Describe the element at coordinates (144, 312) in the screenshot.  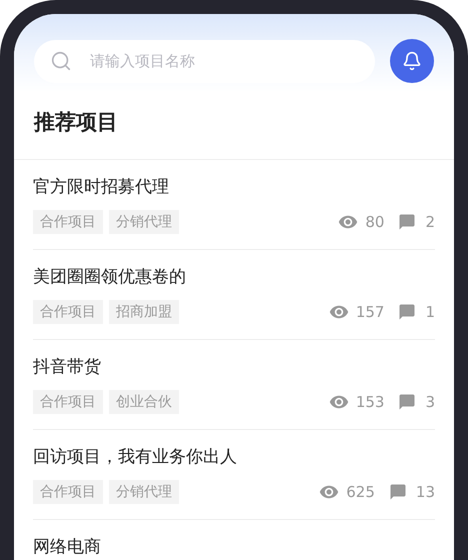
I see `project-tag: 招商加盟` at that location.